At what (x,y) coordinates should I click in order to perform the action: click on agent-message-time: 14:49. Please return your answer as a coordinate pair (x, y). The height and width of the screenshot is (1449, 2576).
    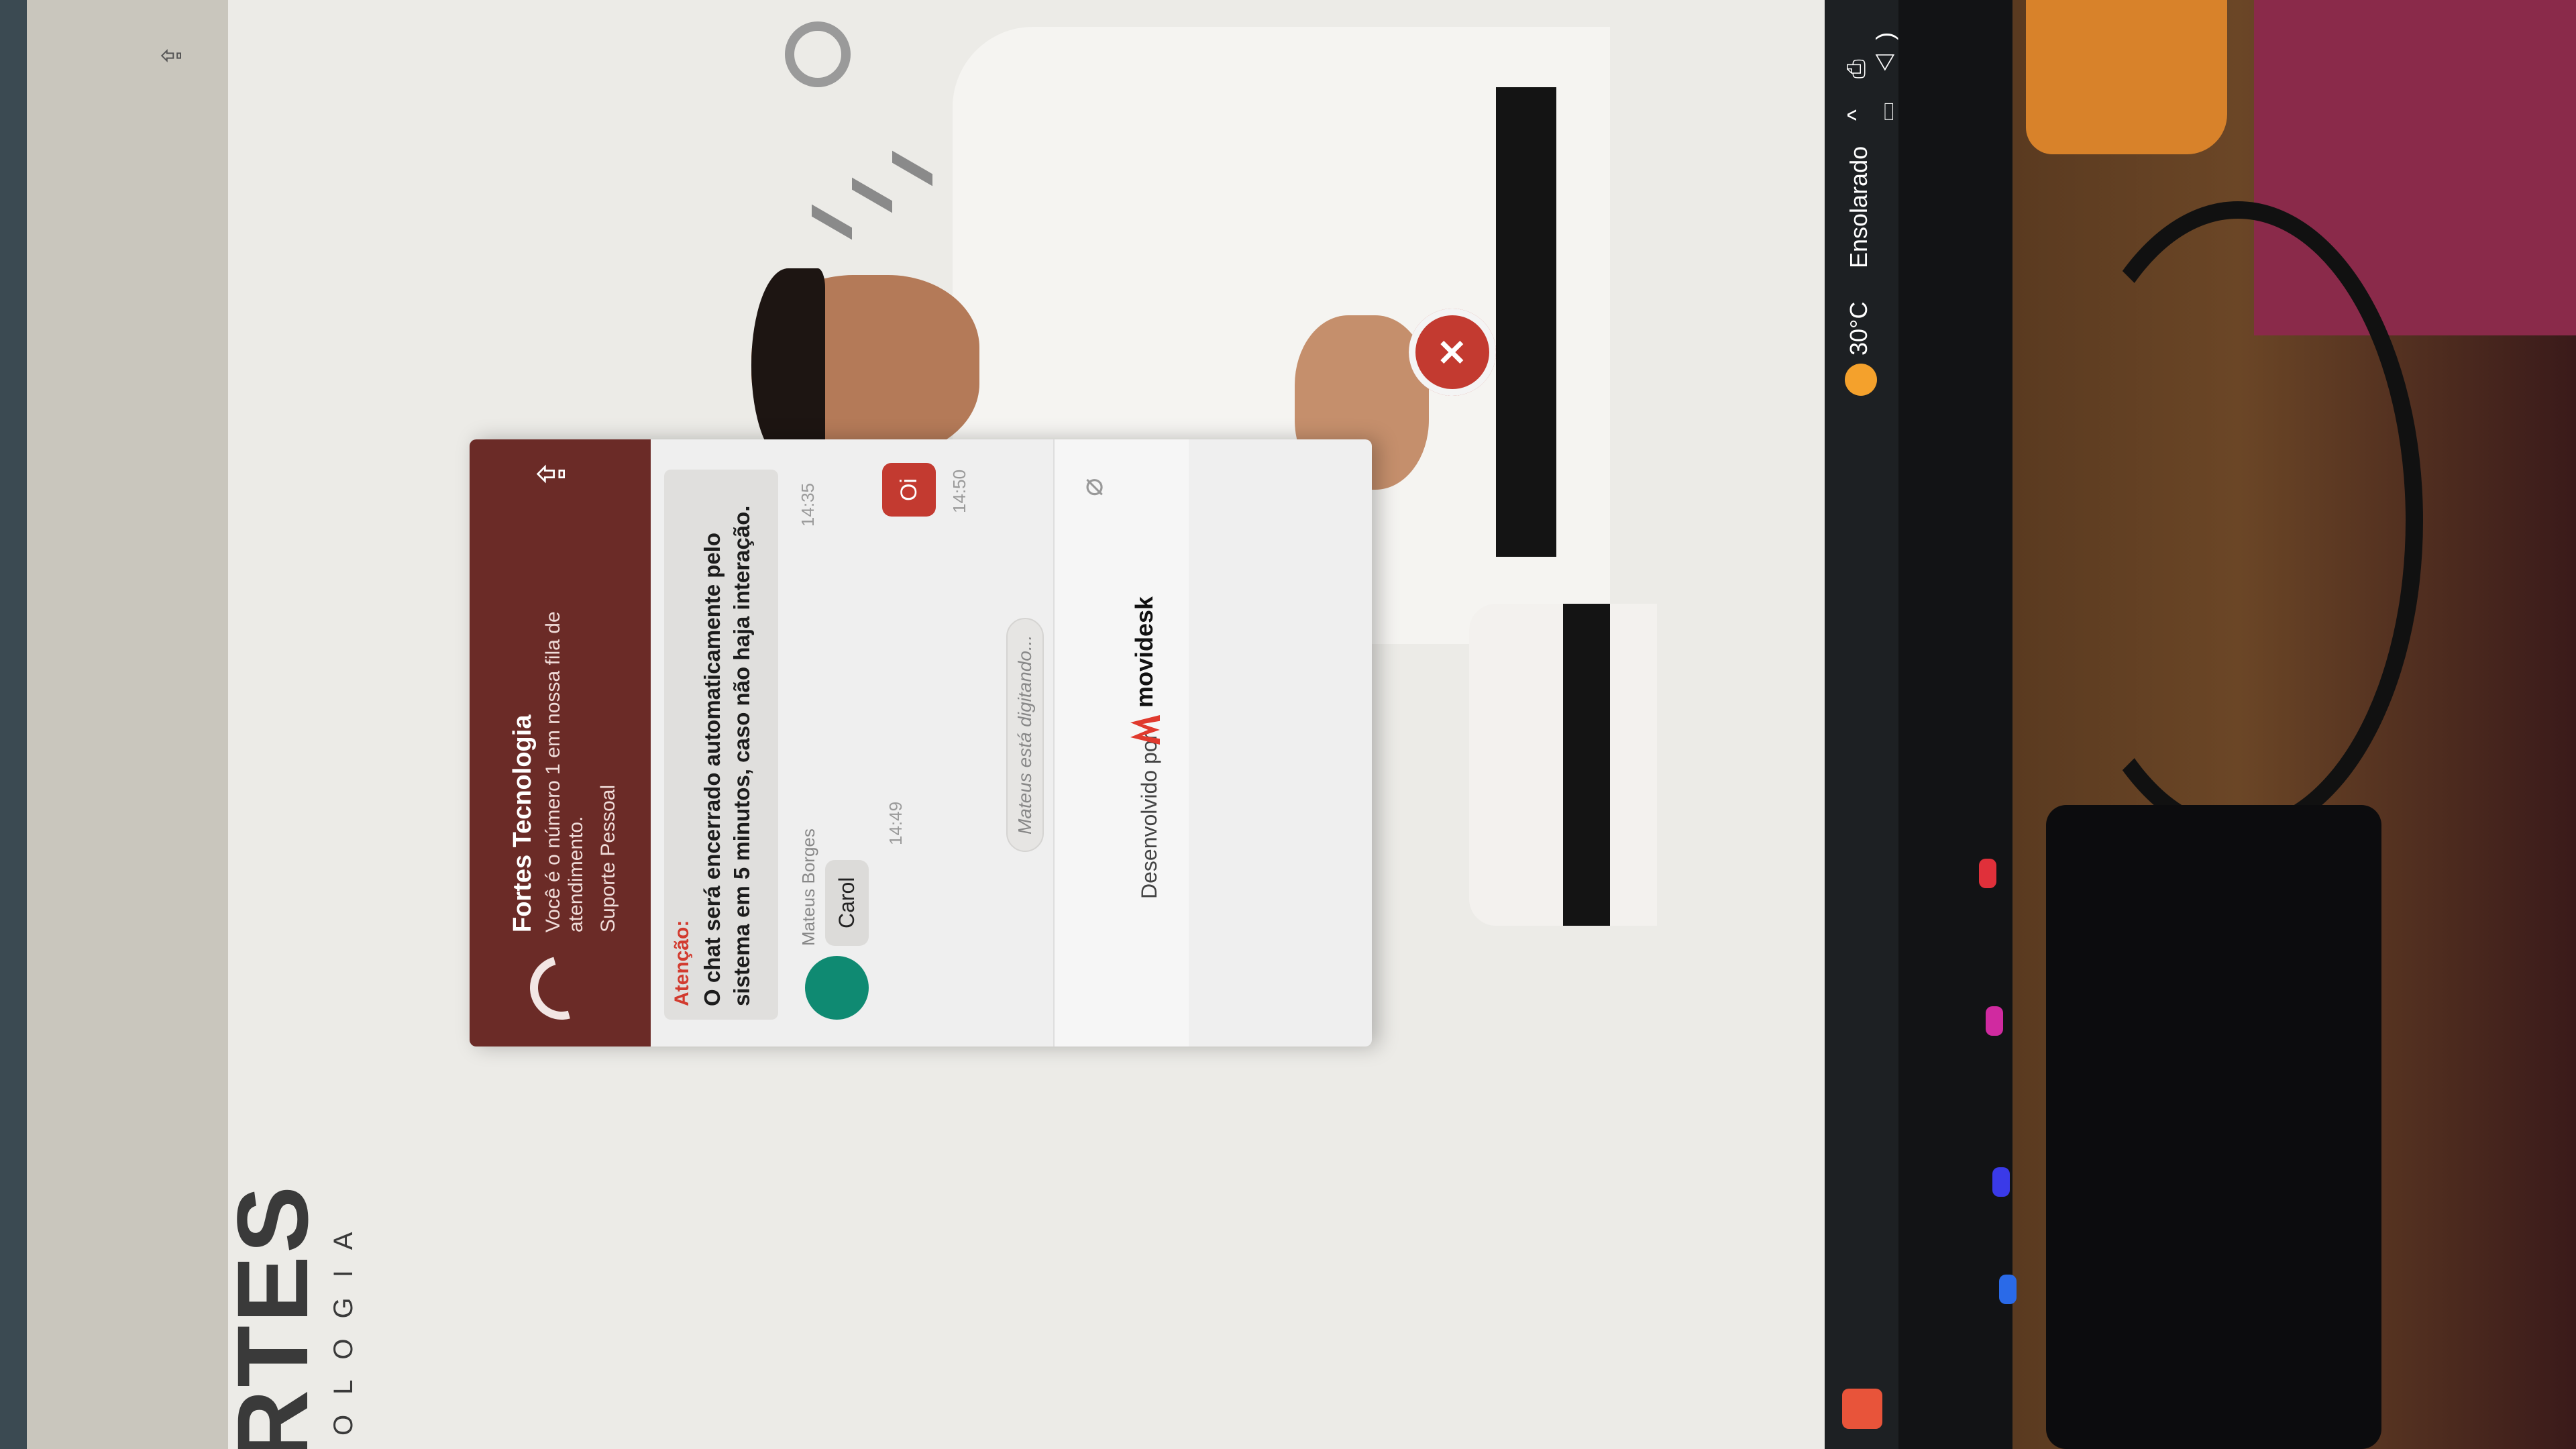
    Looking at the image, I should click on (895, 823).